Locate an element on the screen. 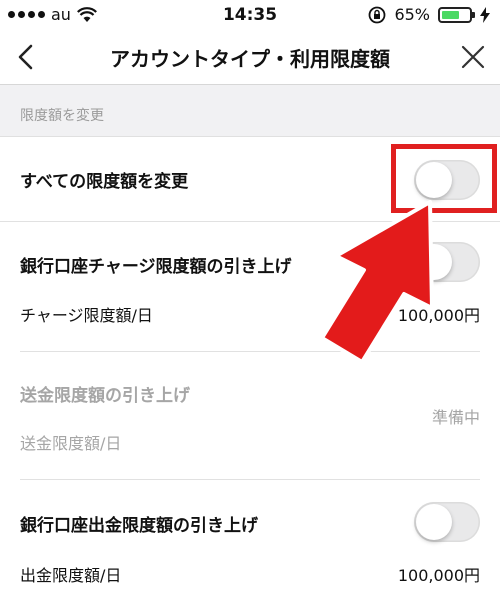  page-title: アカウントタイプ・利用限度額 is located at coordinates (250, 59).